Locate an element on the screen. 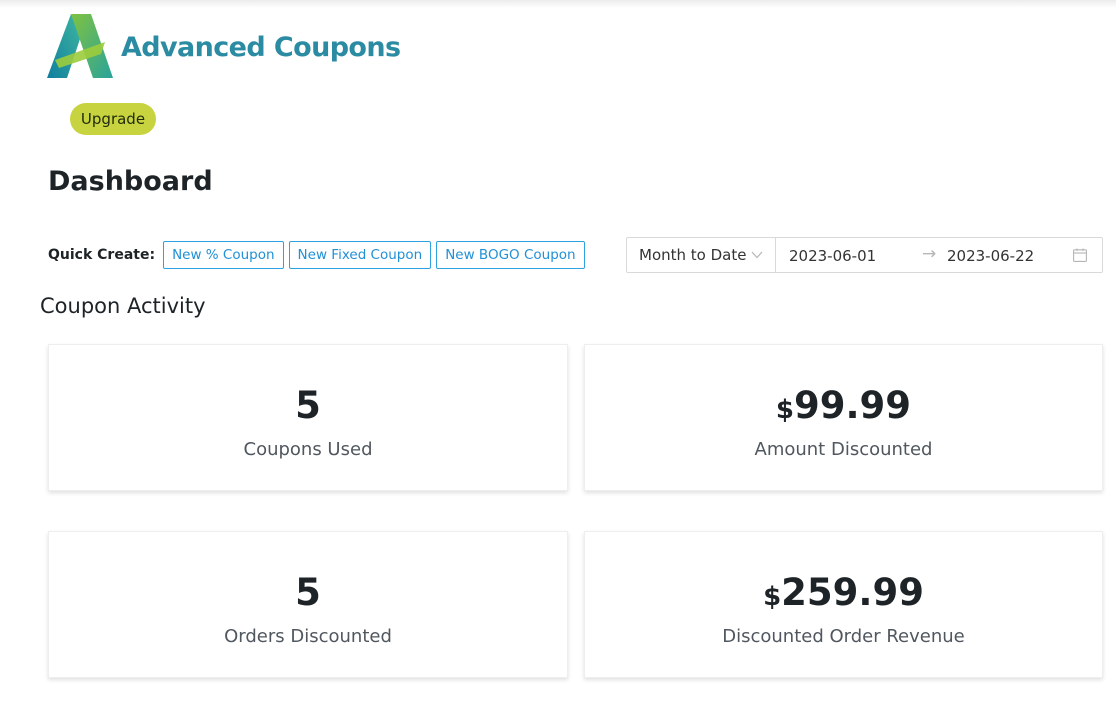  date-range-picker: 2023-06-01 → 2023-06-22 is located at coordinates (939, 255).